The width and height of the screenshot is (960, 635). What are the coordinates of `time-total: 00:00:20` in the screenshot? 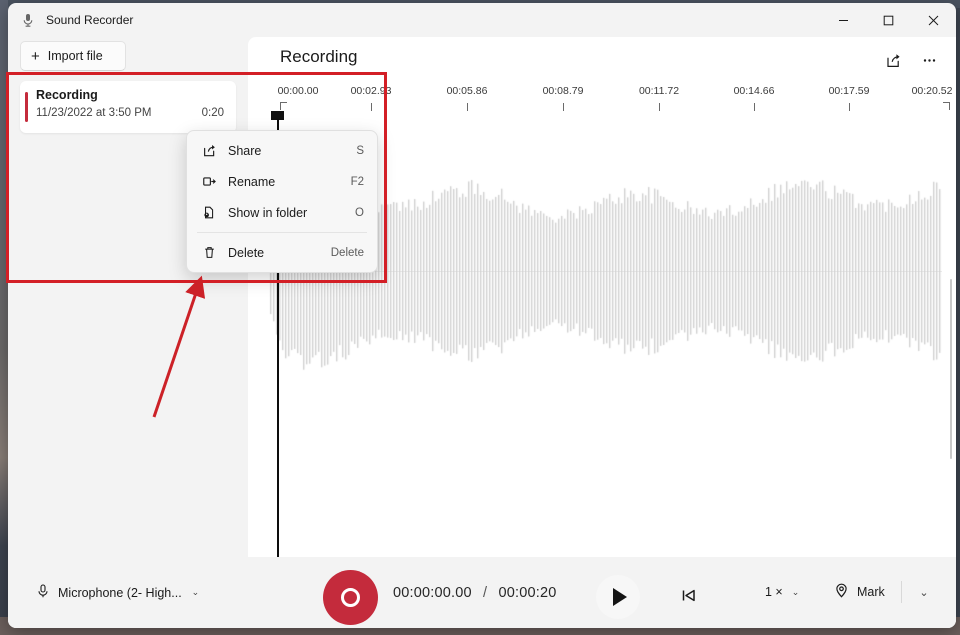 It's located at (527, 592).